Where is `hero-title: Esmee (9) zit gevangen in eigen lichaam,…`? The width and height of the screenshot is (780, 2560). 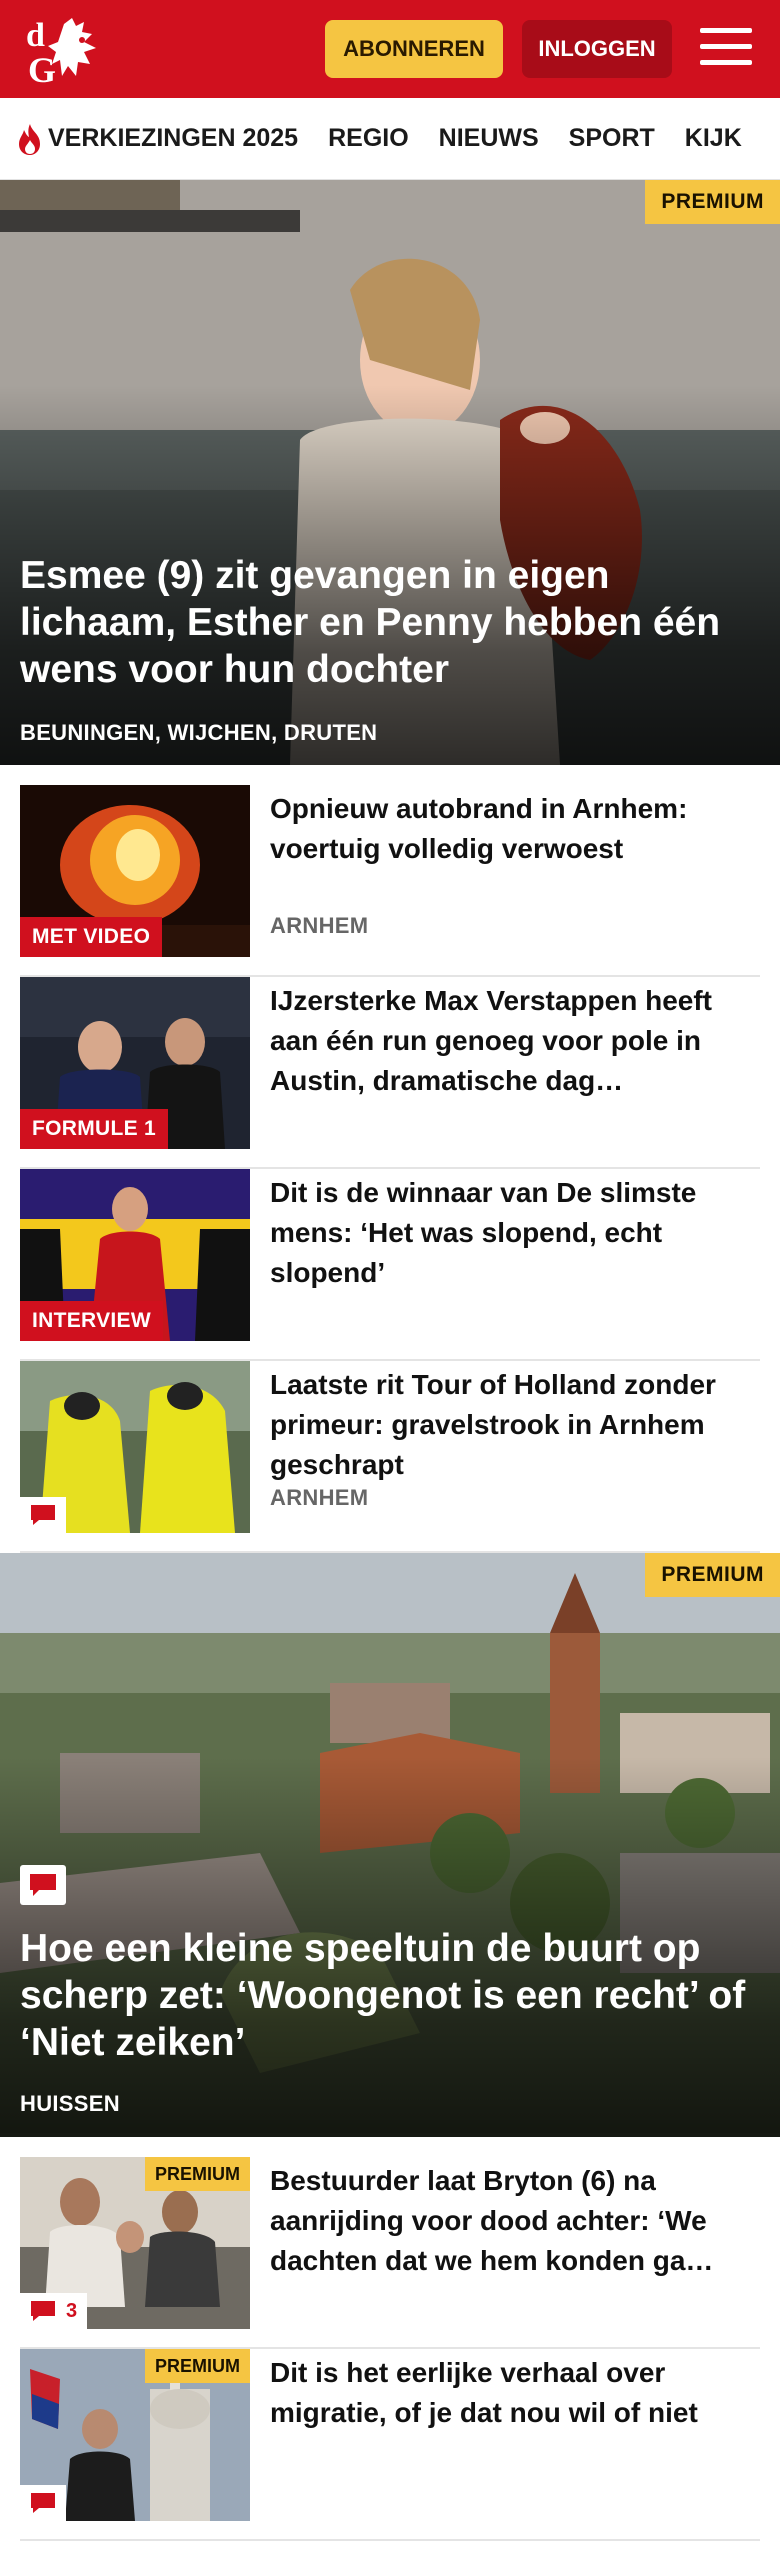
hero-title: Esmee (9) zit gevangen in eigen lichaam,… is located at coordinates (370, 622).